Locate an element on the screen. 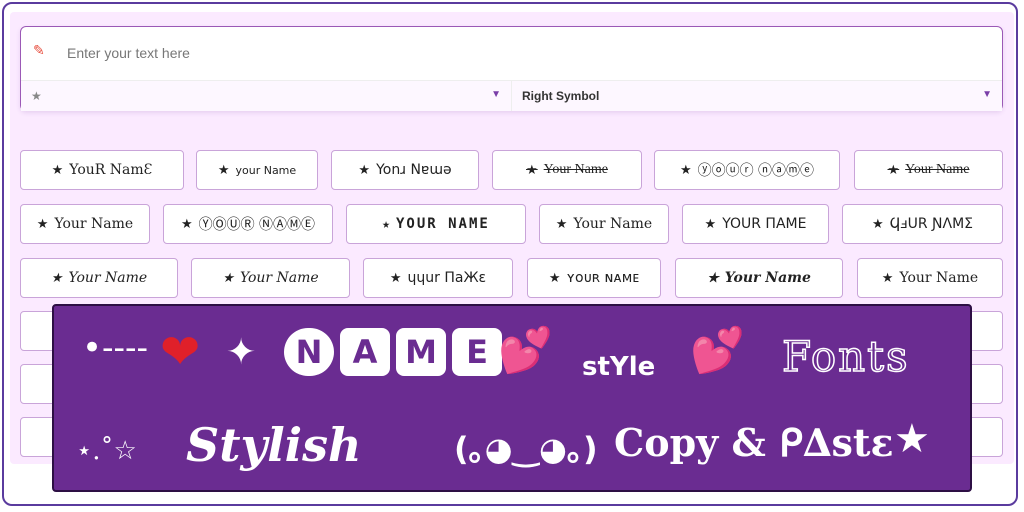 The height and width of the screenshot is (512, 1024). style-chip: ★ ⓨⓞⓤⓡ ⓝⓐⓜⓔ is located at coordinates (747, 170).